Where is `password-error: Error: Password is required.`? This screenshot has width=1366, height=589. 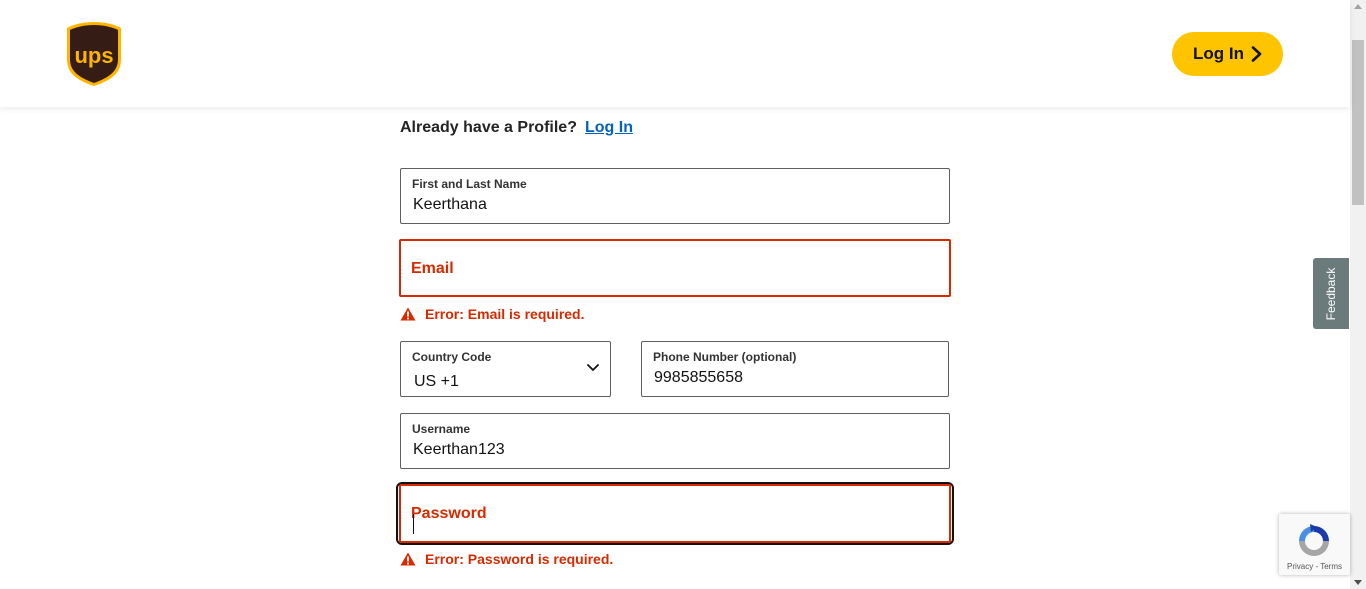 password-error: Error: Password is required. is located at coordinates (506, 559).